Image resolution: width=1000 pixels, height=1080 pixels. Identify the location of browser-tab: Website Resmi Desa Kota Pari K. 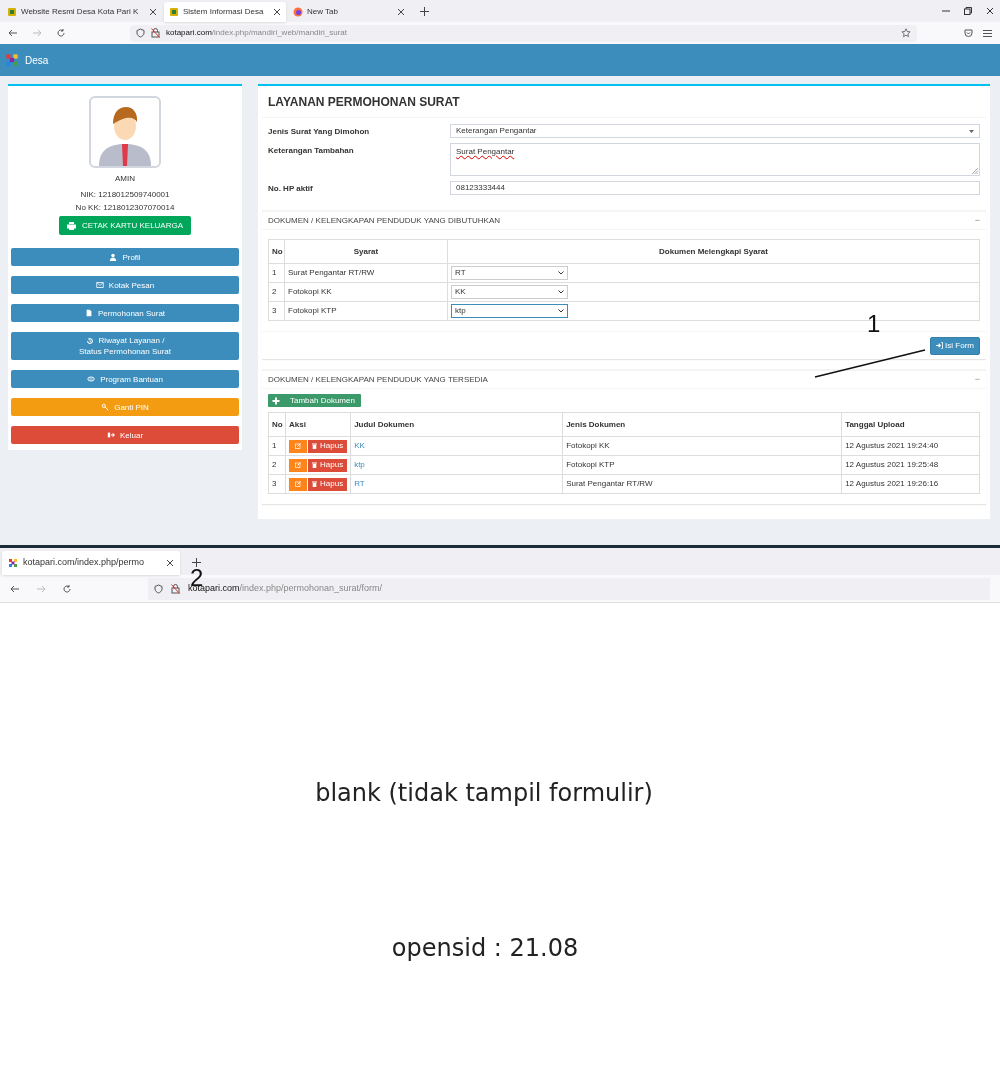
(82, 12).